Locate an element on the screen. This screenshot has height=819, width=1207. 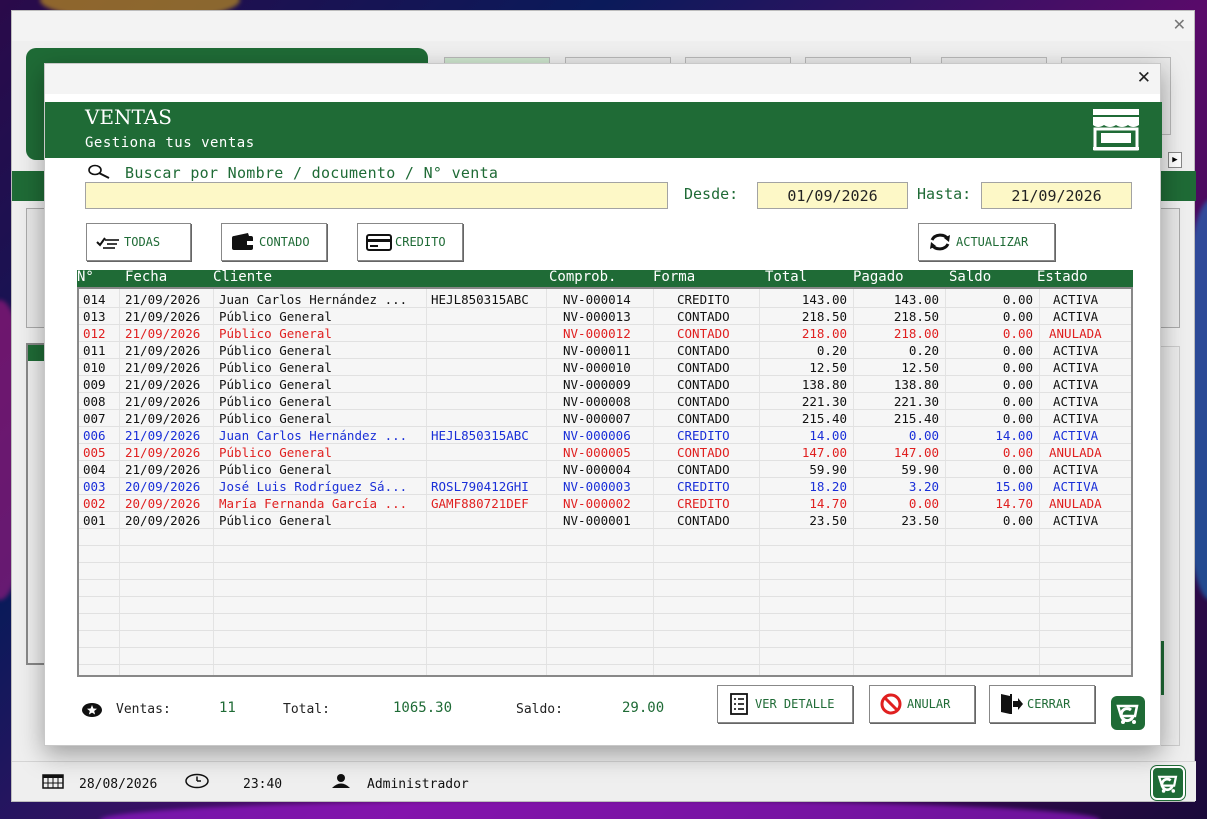
cell-num: 002 is located at coordinates (94, 503).